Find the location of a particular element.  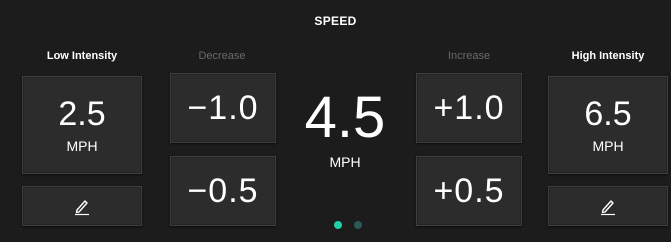

high-intensity-value: 6.5 is located at coordinates (608, 114).